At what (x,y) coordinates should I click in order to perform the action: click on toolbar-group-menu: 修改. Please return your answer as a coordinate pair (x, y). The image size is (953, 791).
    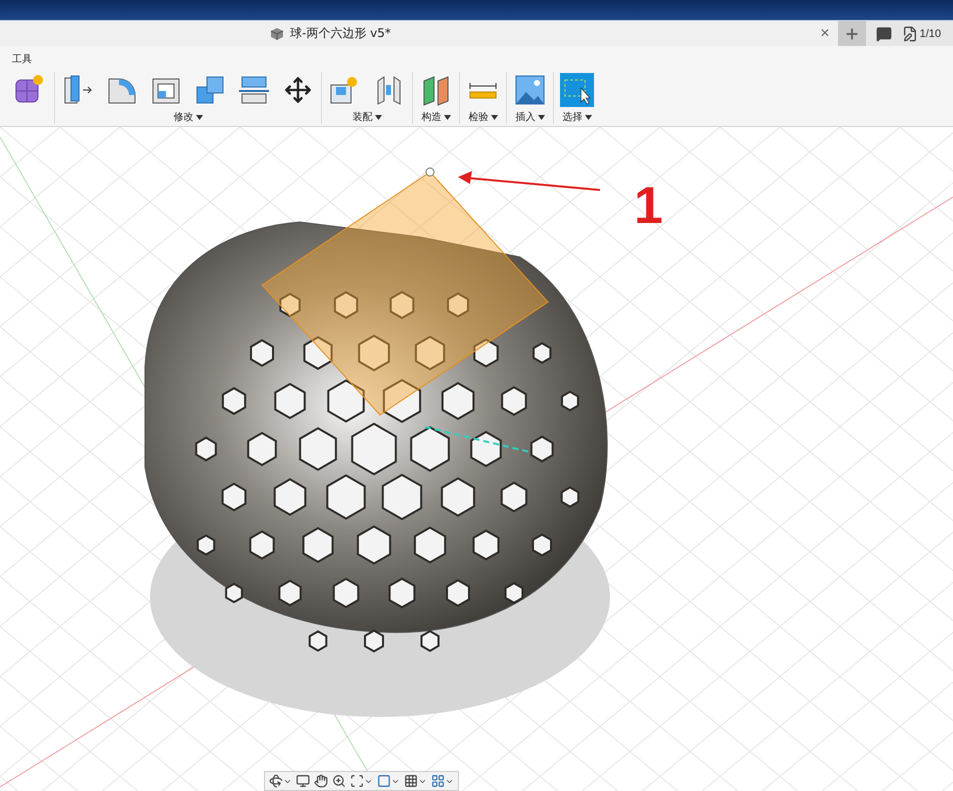
    Looking at the image, I should click on (188, 116).